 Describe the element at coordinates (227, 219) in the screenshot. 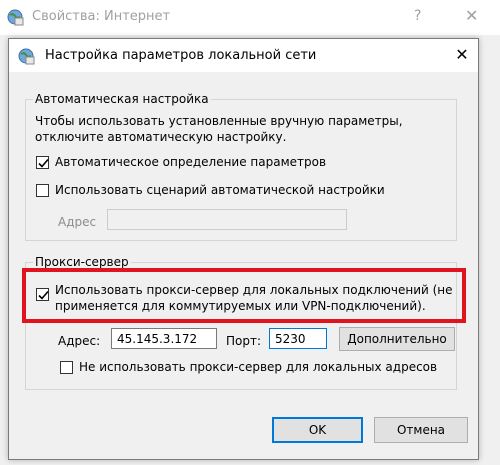

I see `script-address-input` at that location.